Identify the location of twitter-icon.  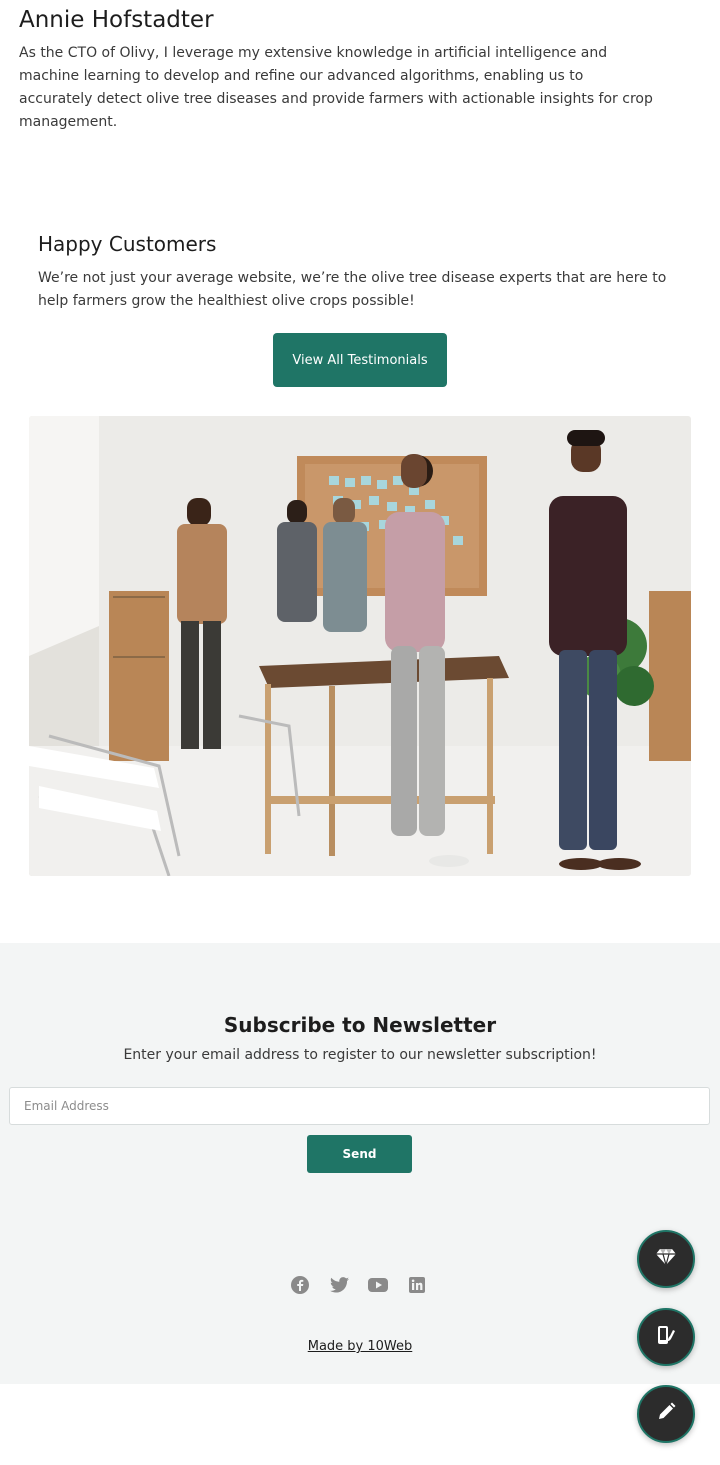
(339, 1285).